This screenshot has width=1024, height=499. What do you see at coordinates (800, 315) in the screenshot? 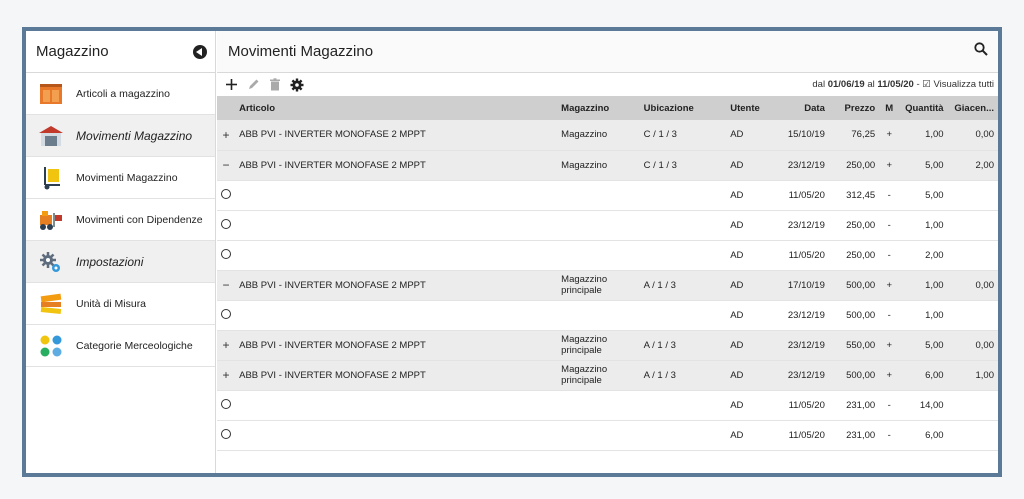
I see `cell-data: 23/12/19` at bounding box center [800, 315].